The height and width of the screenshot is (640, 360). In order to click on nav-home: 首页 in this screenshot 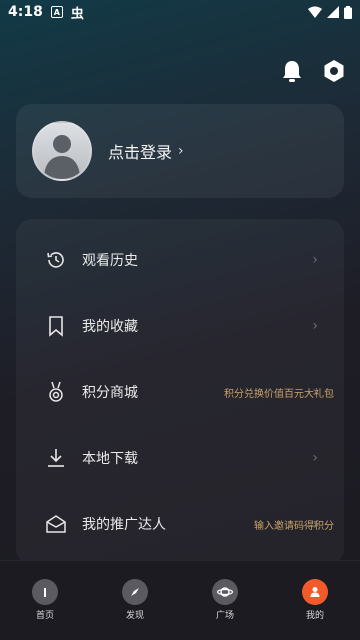, I will do `click(45, 600)`.